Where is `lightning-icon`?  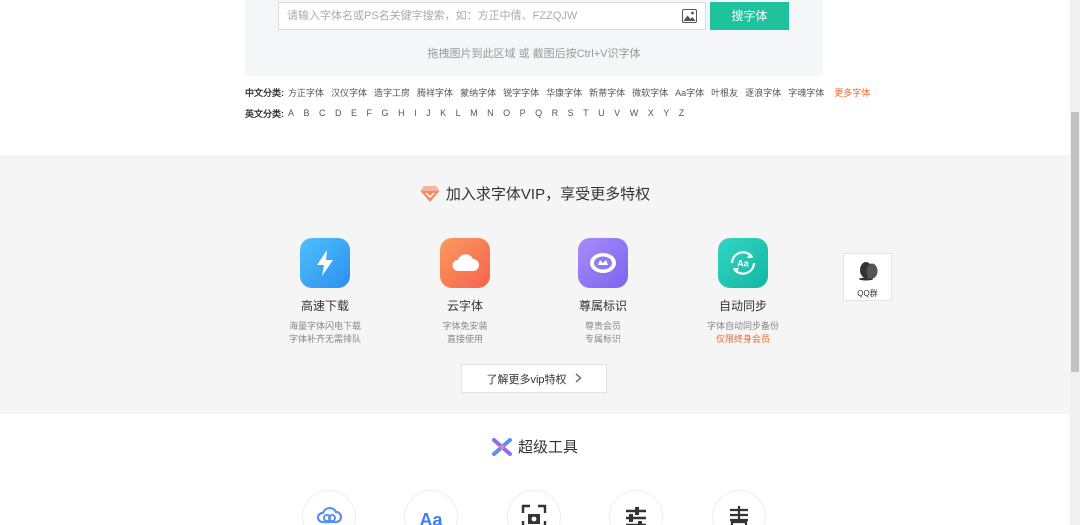
lightning-icon is located at coordinates (325, 263).